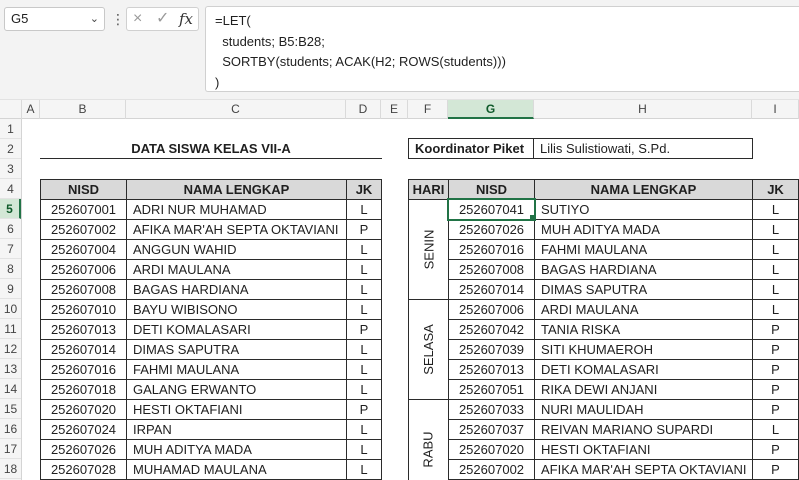 The height and width of the screenshot is (480, 799). Describe the element at coordinates (643, 229) in the screenshot. I see `right-name-cell: MUH ADITYA MADA` at that location.